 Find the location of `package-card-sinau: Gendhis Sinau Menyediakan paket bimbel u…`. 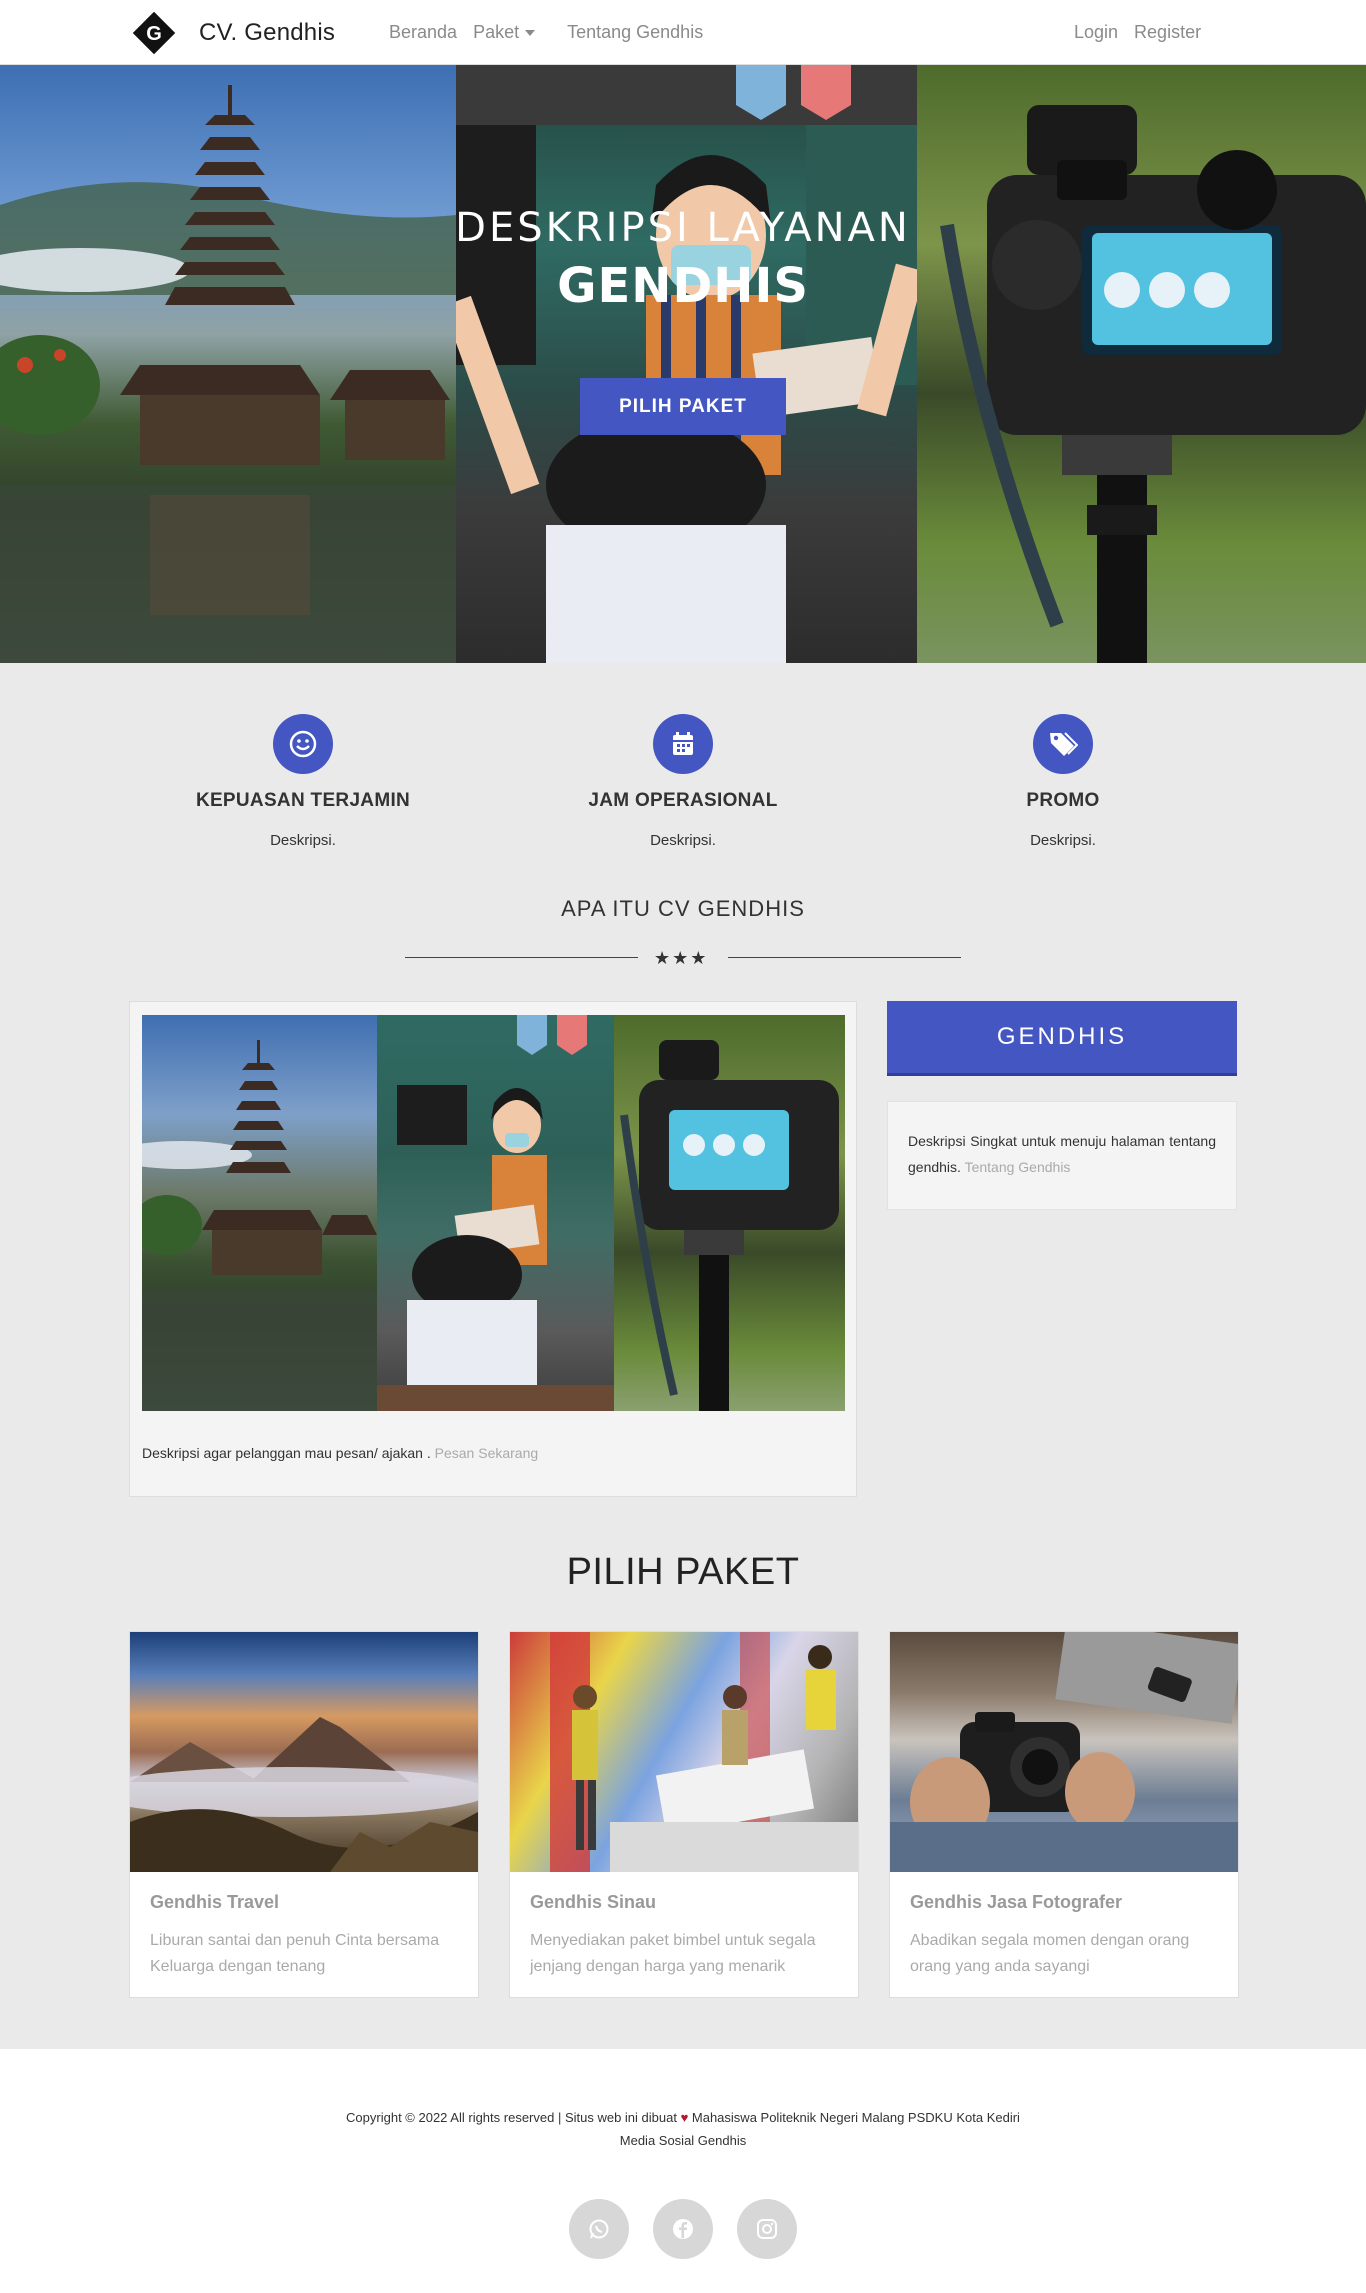

package-card-sinau: Gendhis Sinau Menyediakan paket bimbel u… is located at coordinates (684, 1814).